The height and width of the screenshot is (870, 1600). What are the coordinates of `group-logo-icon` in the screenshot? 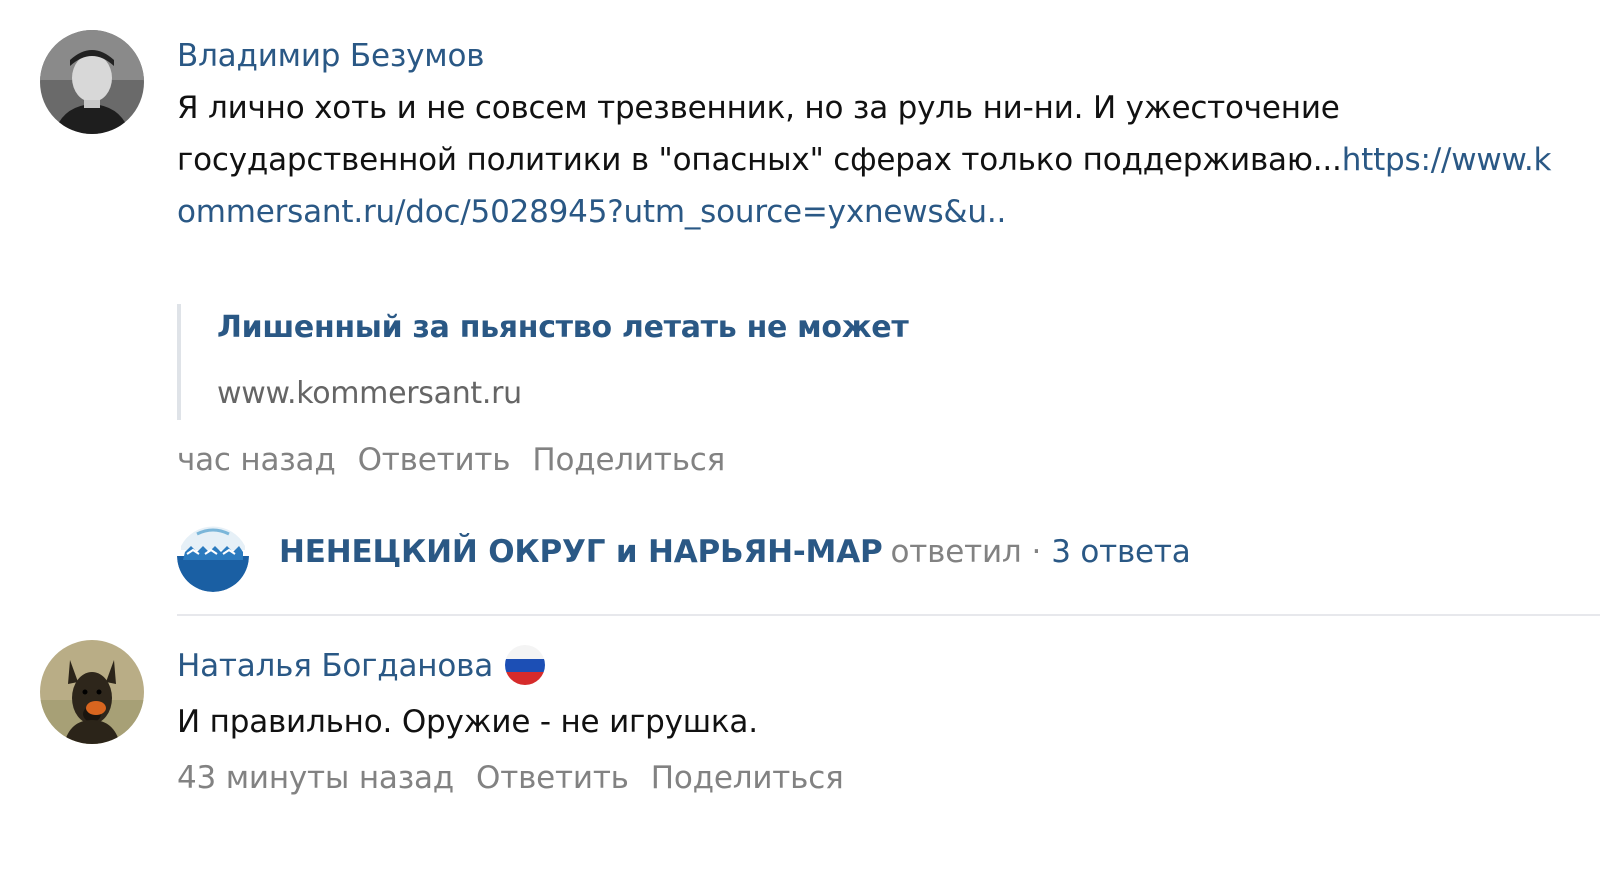 It's located at (213, 556).